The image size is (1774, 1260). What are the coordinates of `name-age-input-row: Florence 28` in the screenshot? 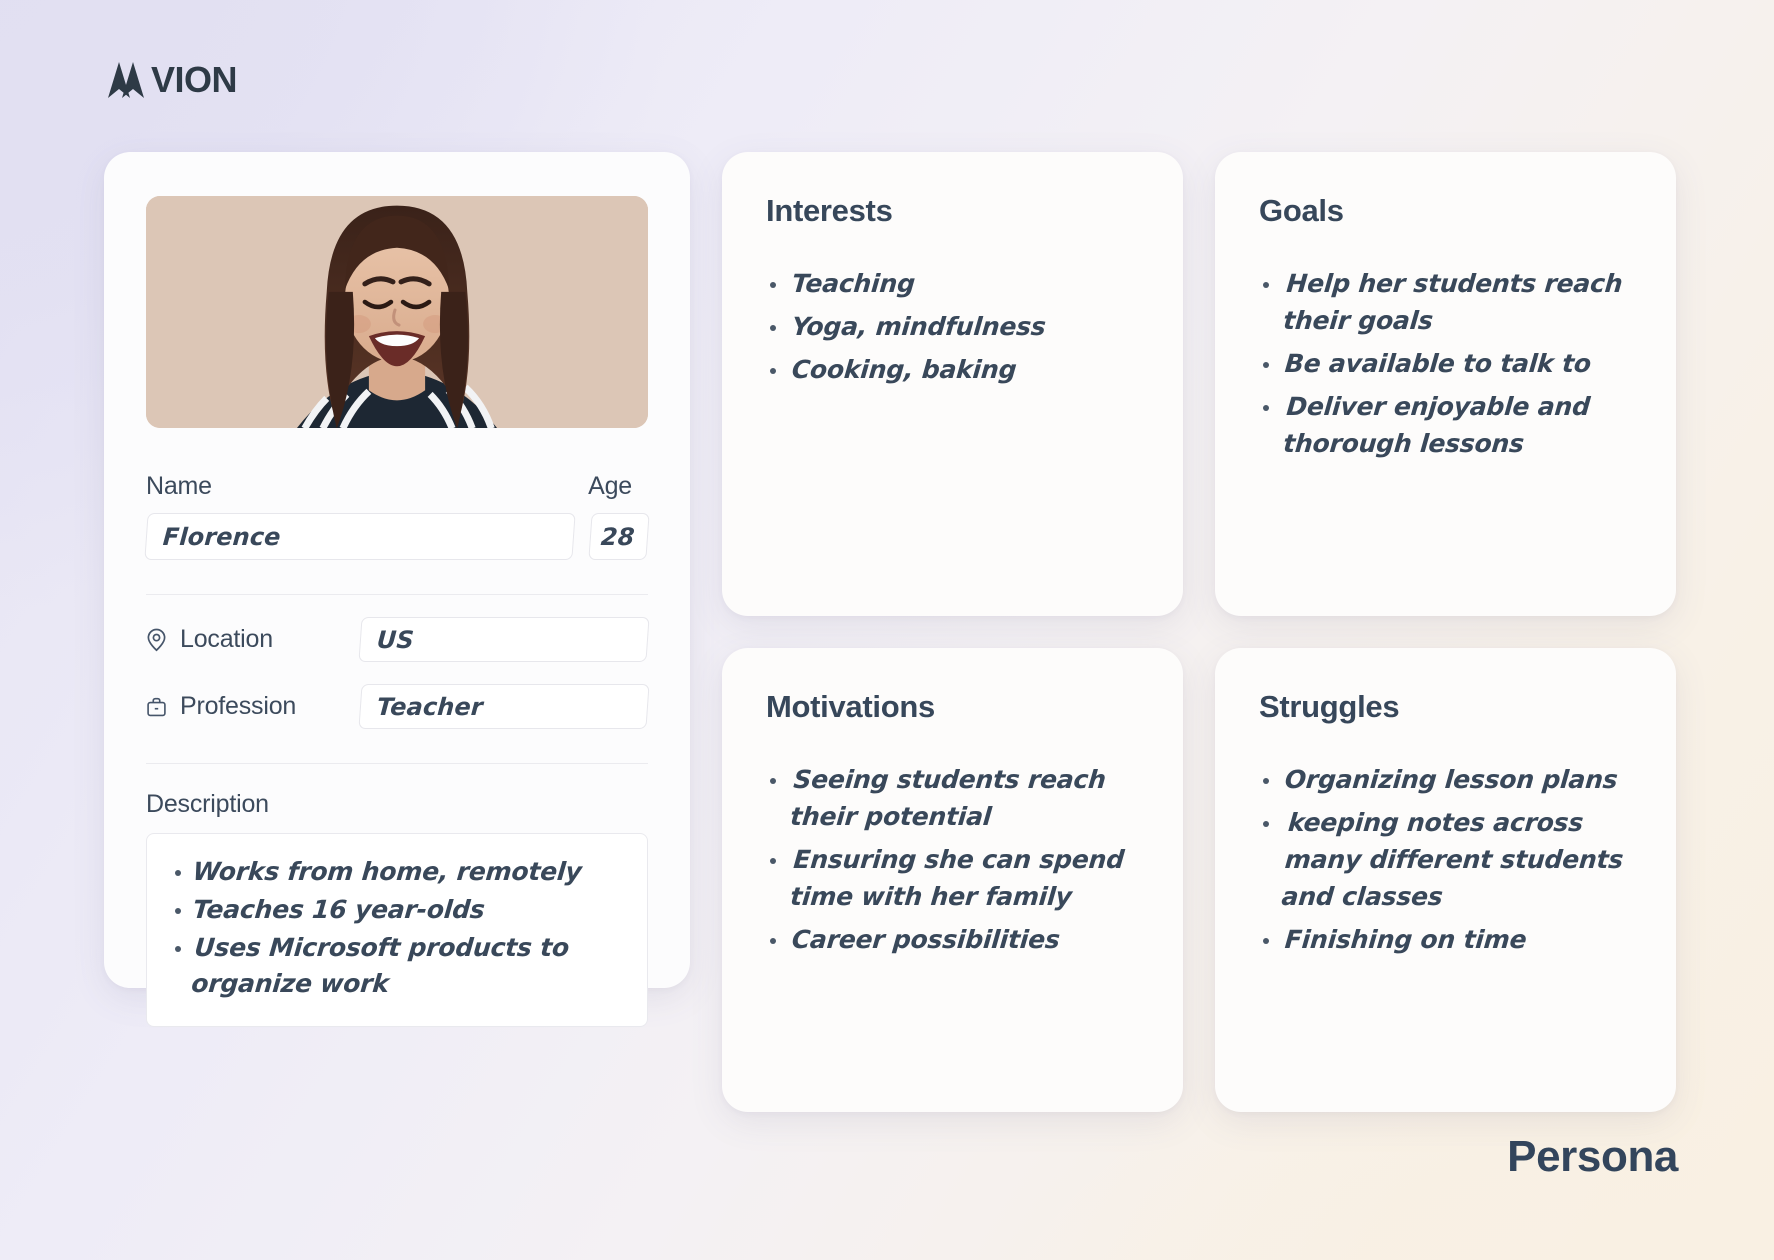 It's located at (397, 536).